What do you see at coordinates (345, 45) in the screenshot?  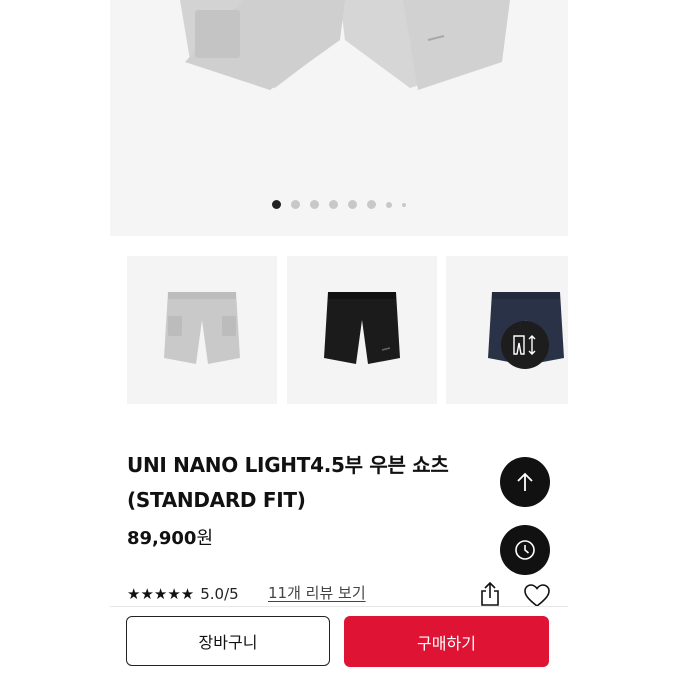 I see `shorts-image` at bounding box center [345, 45].